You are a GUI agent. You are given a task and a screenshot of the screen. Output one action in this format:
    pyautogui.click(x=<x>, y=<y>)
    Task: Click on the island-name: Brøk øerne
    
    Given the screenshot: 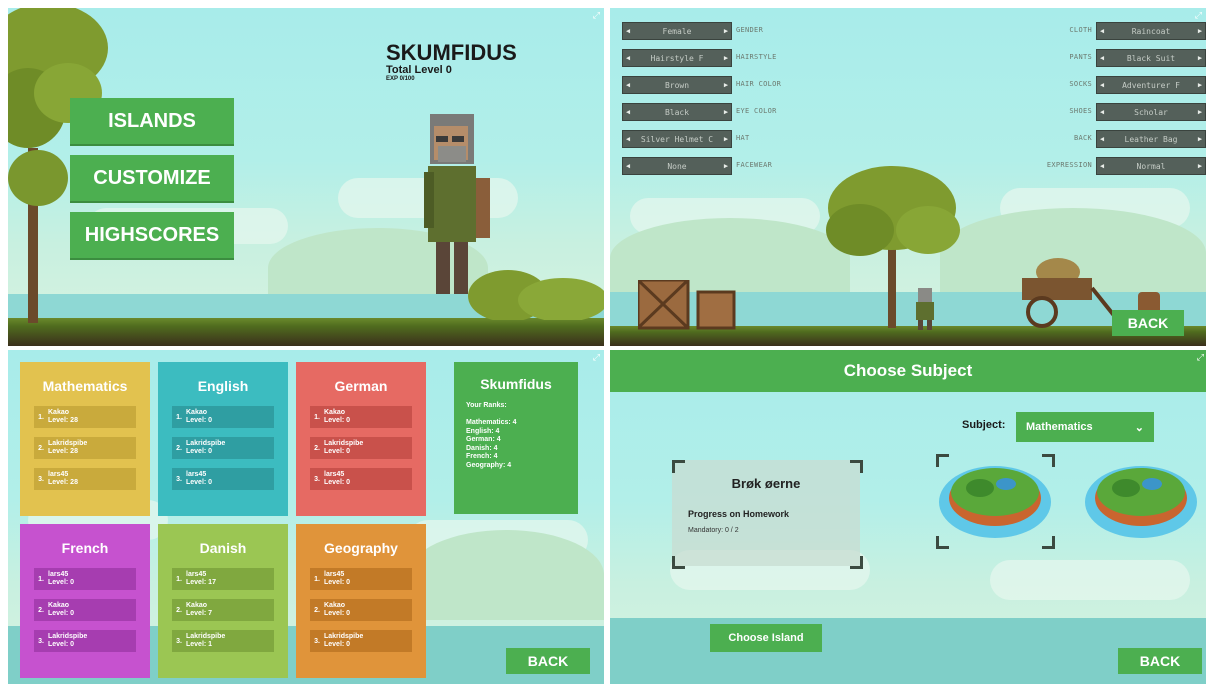 What is the action you would take?
    pyautogui.click(x=766, y=483)
    